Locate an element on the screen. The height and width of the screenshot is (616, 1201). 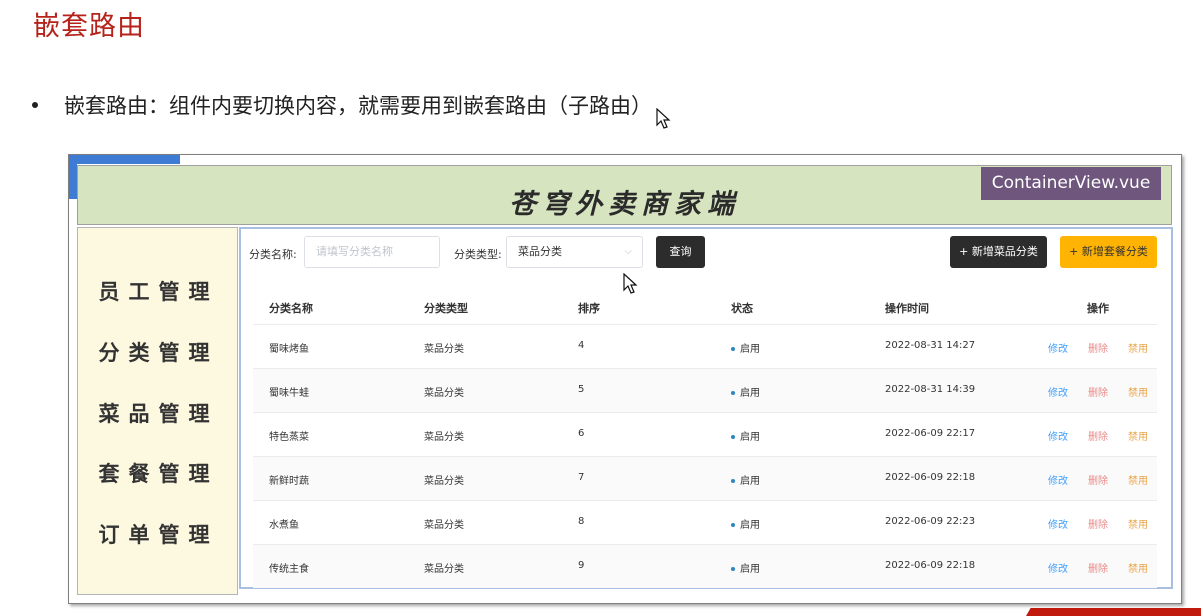
bullet-text: 嵌套路由：组件内要切换内容，就需要用到嵌套路由（子路由） is located at coordinates (358, 106).